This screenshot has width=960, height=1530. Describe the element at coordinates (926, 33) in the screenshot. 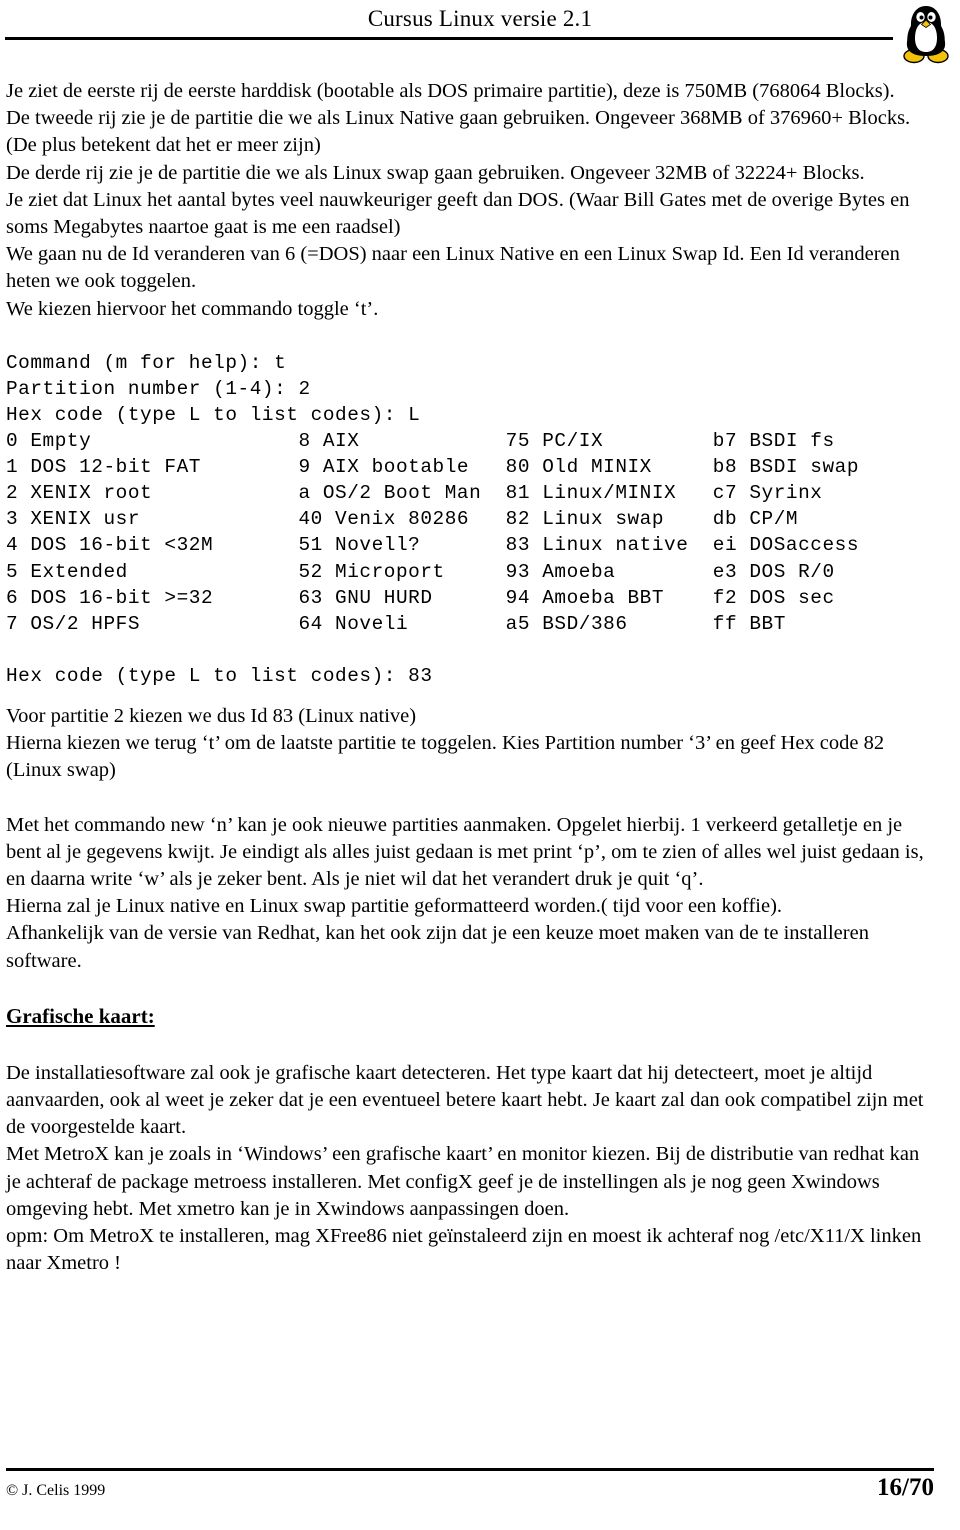

I see `tux-penguin-icon` at that location.